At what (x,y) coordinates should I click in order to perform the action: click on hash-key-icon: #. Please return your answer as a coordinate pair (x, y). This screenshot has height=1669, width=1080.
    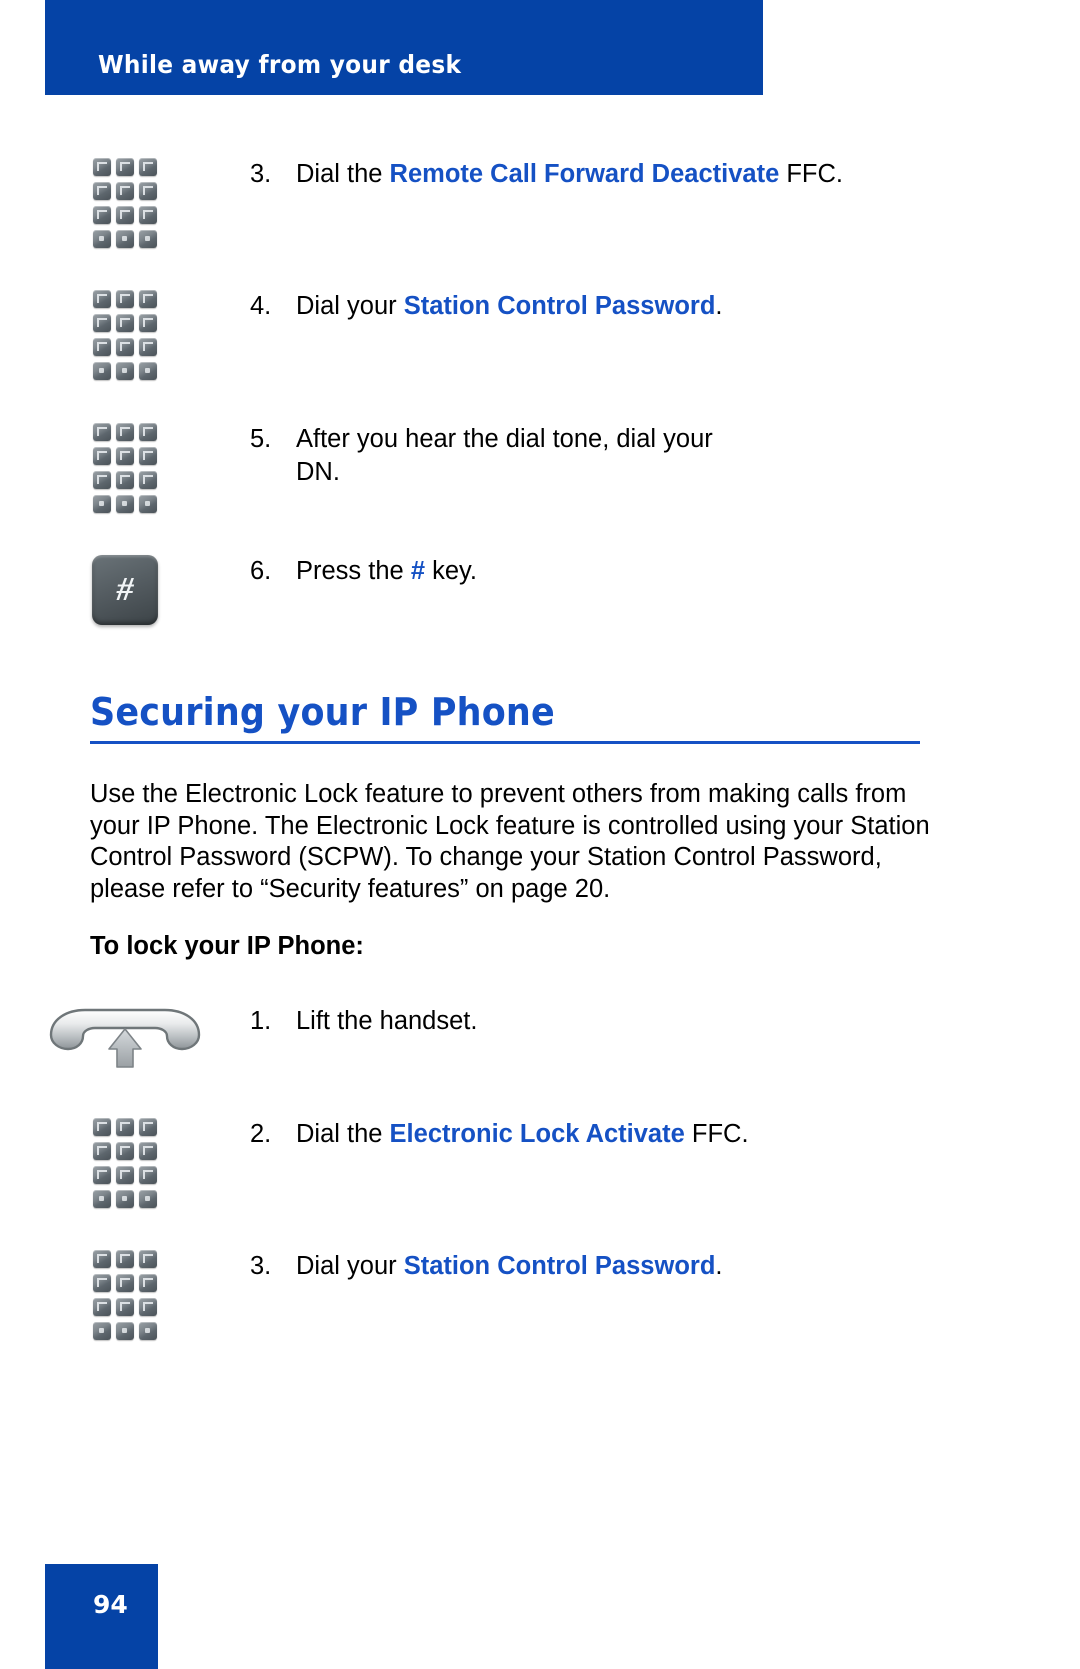
    Looking at the image, I should click on (125, 590).